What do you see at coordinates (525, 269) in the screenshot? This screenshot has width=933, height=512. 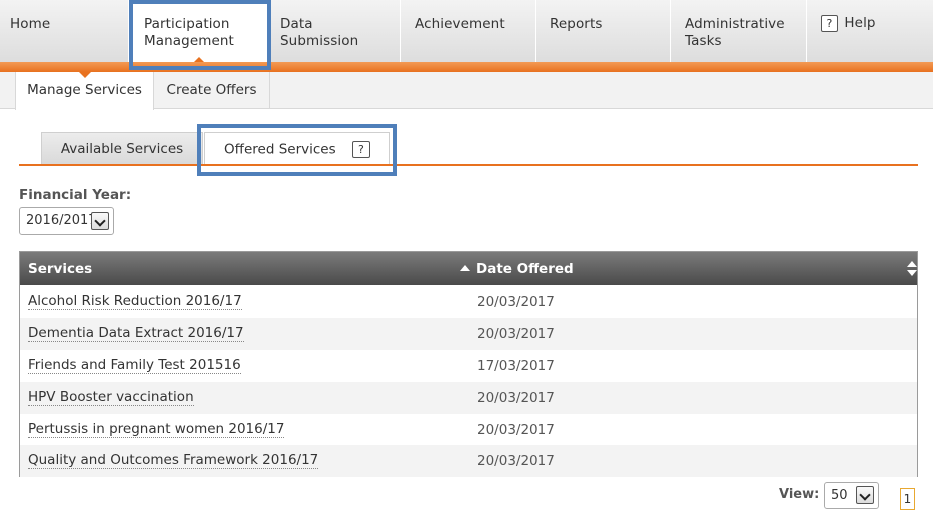 I see `column-header-date-offered-label: Date Offered` at bounding box center [525, 269].